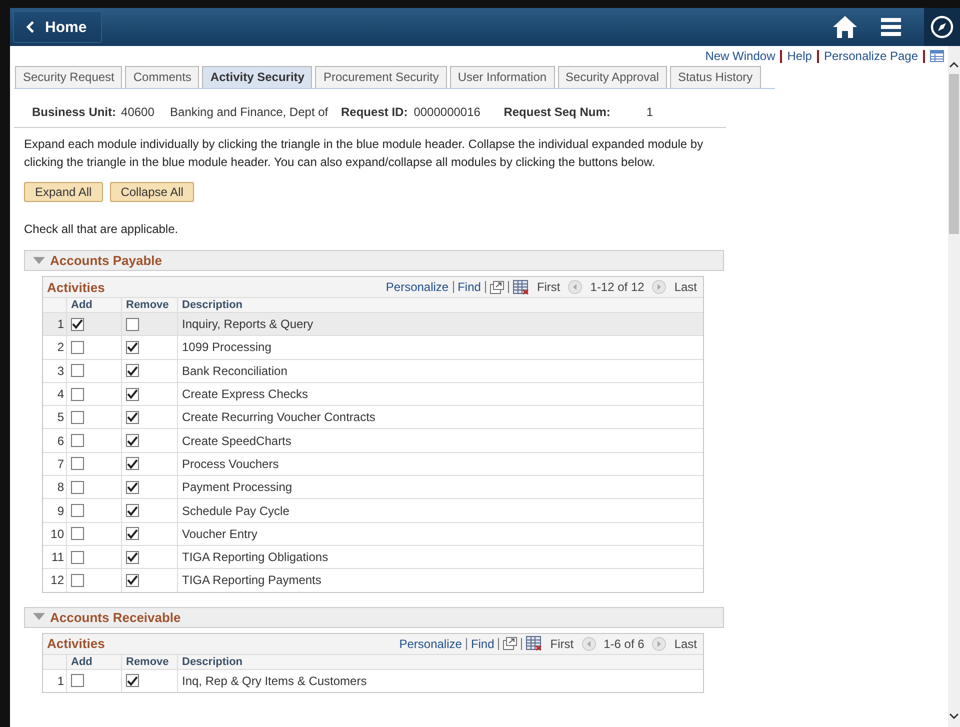 The width and height of the screenshot is (960, 727). What do you see at coordinates (245, 394) in the screenshot?
I see `description-text: Create Express Checks` at bounding box center [245, 394].